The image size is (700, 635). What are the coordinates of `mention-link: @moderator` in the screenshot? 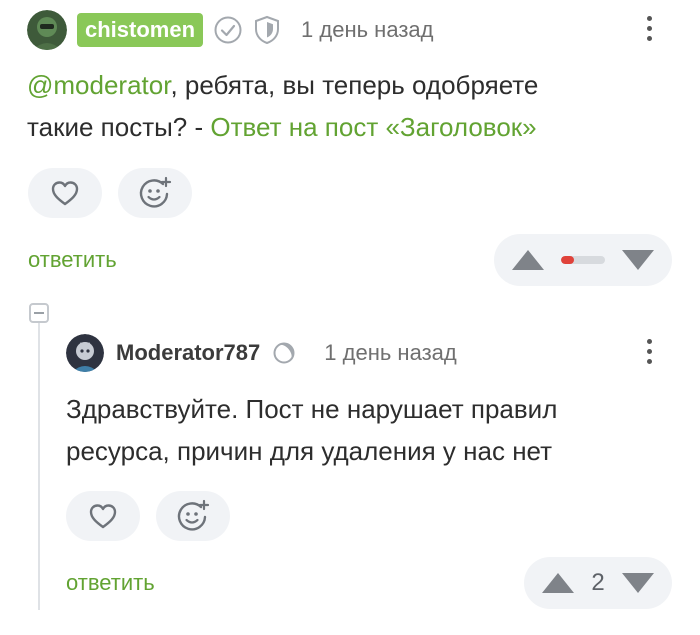 It's located at (98, 85).